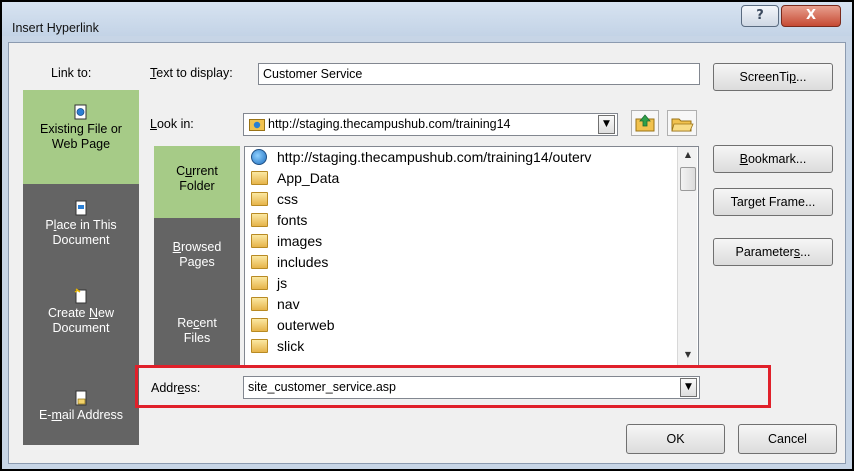  I want to click on list-item: fonts, so click(279, 220).